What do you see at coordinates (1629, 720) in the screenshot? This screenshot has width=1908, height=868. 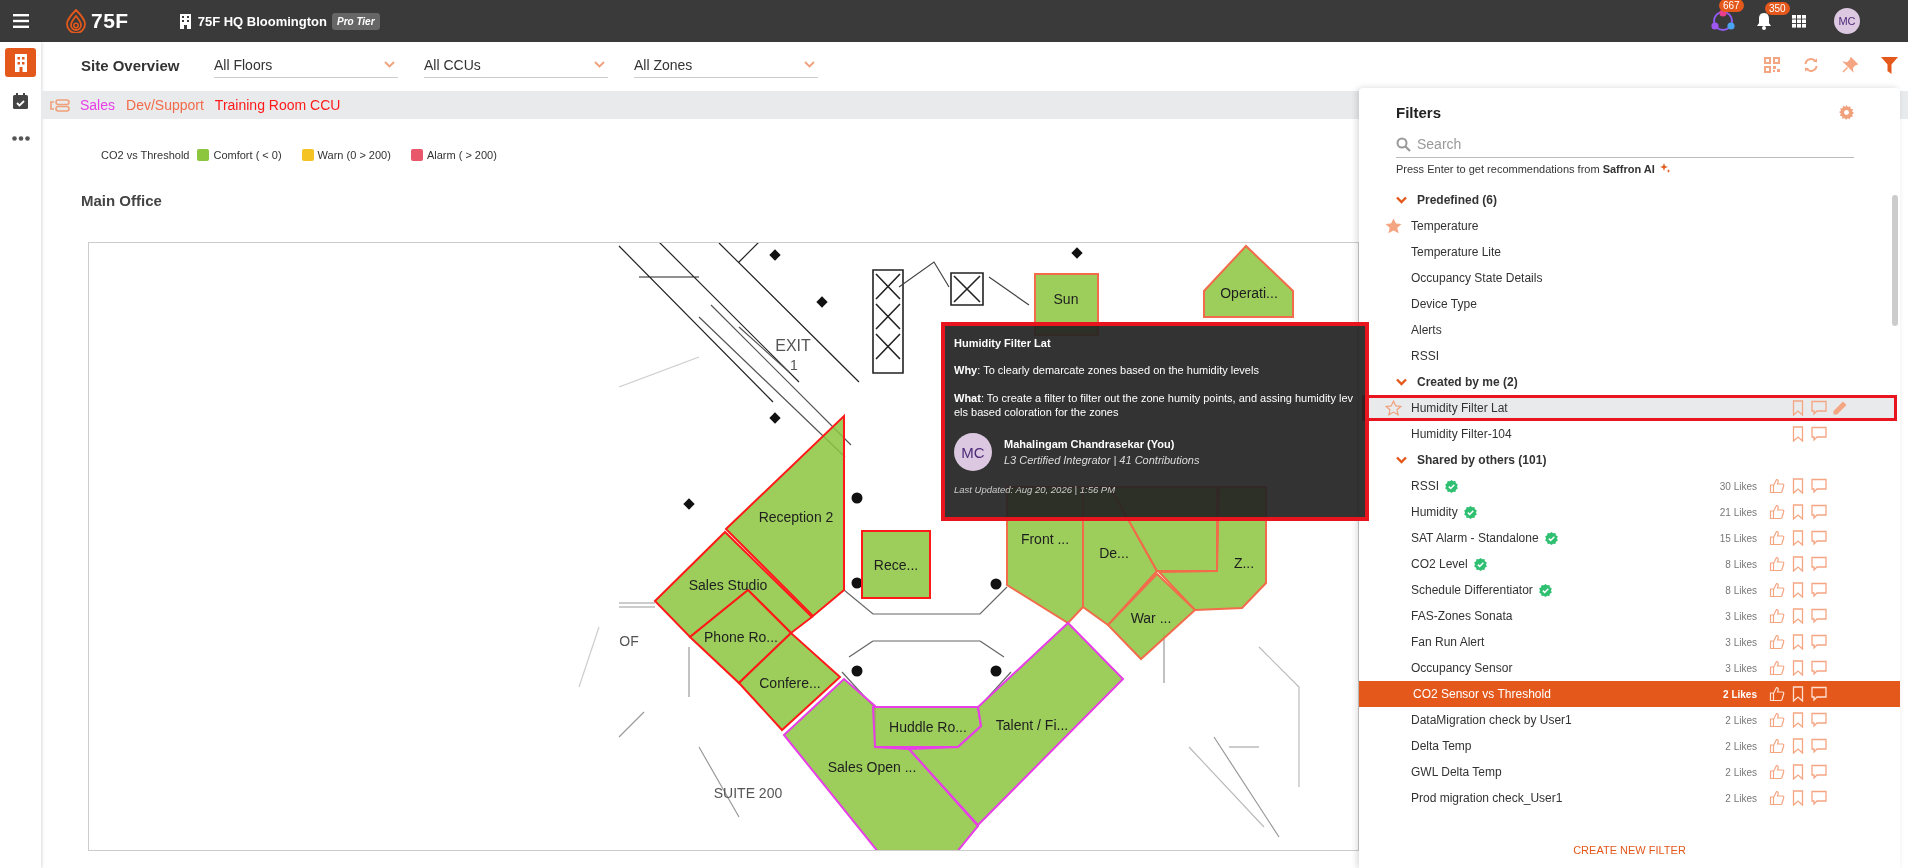 I see `filter-item: DataMigration check by User1 2 Likes` at bounding box center [1629, 720].